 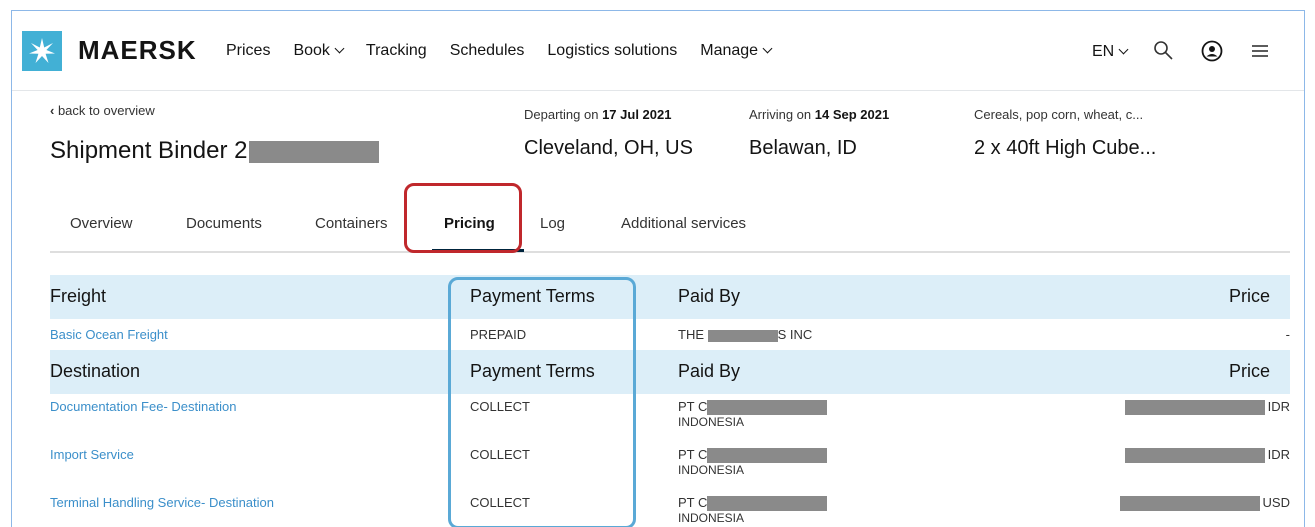 What do you see at coordinates (109, 334) in the screenshot?
I see `charge-link: Basic Ocean Freight` at bounding box center [109, 334].